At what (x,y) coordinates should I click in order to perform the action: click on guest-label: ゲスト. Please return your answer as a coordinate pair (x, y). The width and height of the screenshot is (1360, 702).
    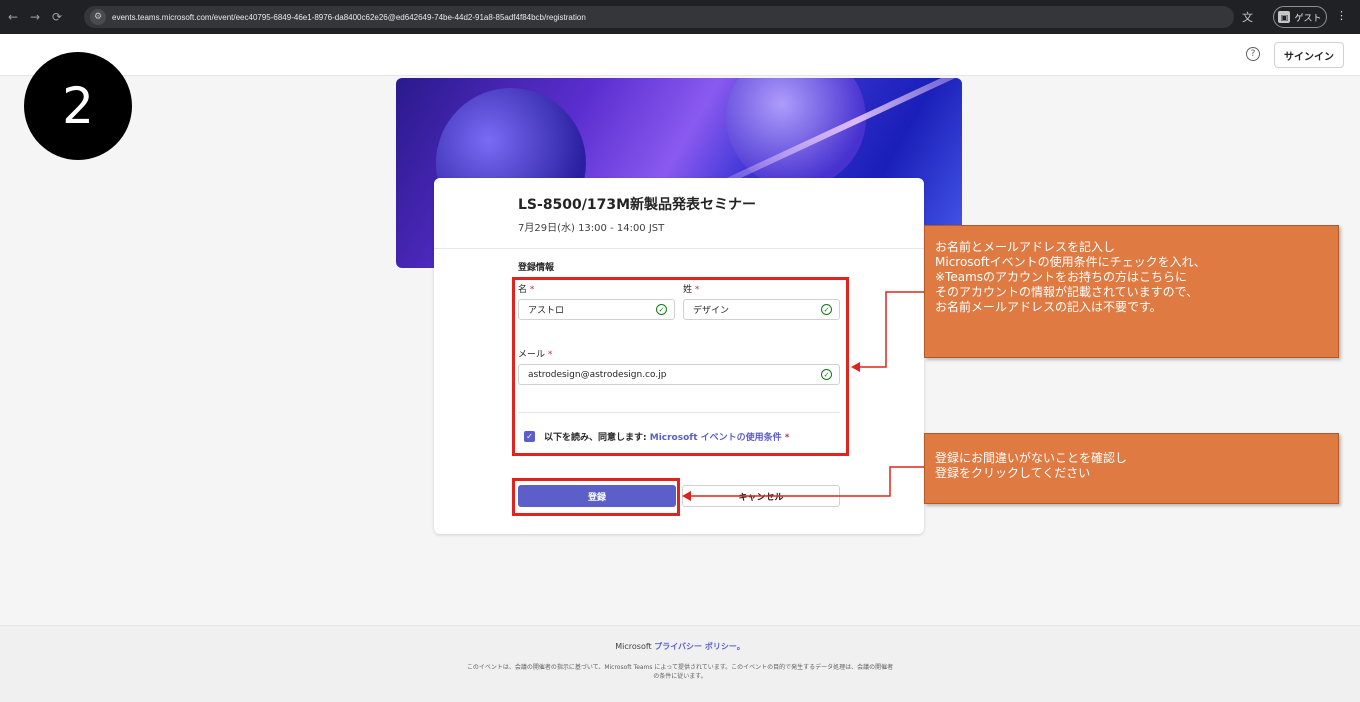
    Looking at the image, I should click on (1308, 18).